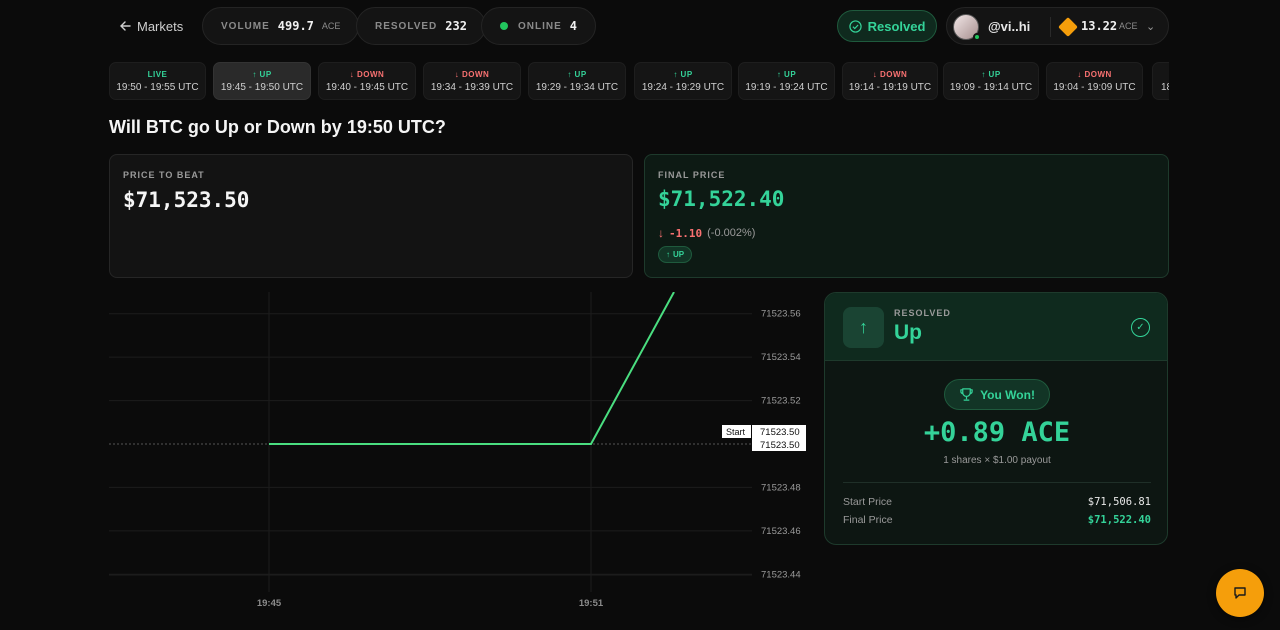  What do you see at coordinates (868, 520) in the screenshot?
I see `final-price-row-label: Final Price` at bounding box center [868, 520].